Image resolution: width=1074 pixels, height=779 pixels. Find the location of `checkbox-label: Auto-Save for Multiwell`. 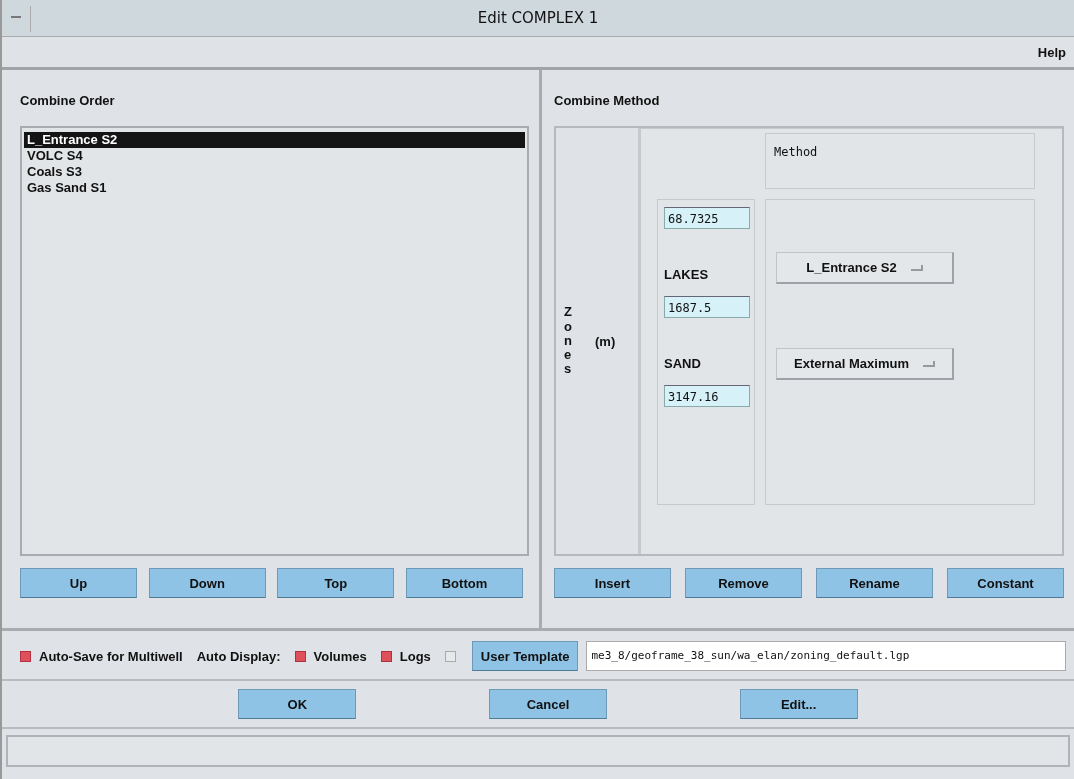

checkbox-label: Auto-Save for Multiwell is located at coordinates (111, 656).